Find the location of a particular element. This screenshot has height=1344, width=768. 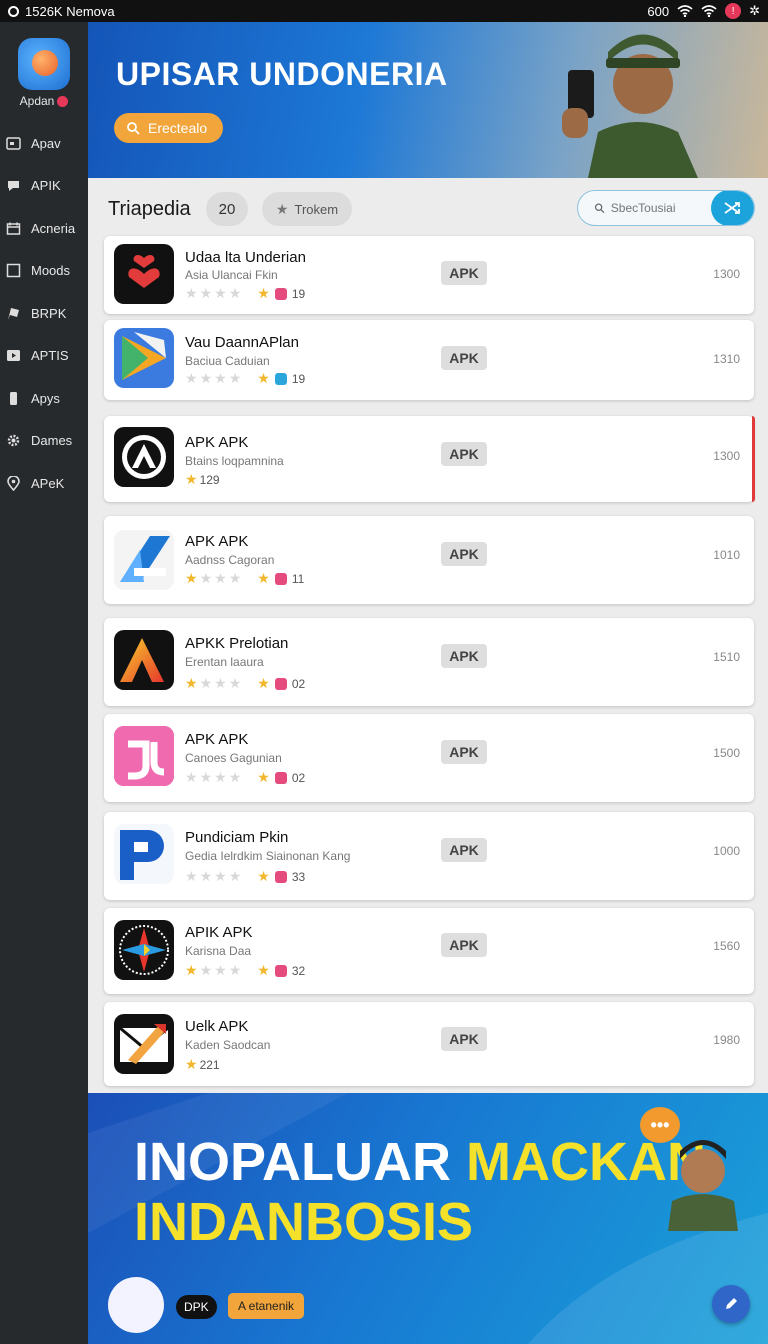

banner-headline-part1: INOPALUAR is located at coordinates (292, 1162).